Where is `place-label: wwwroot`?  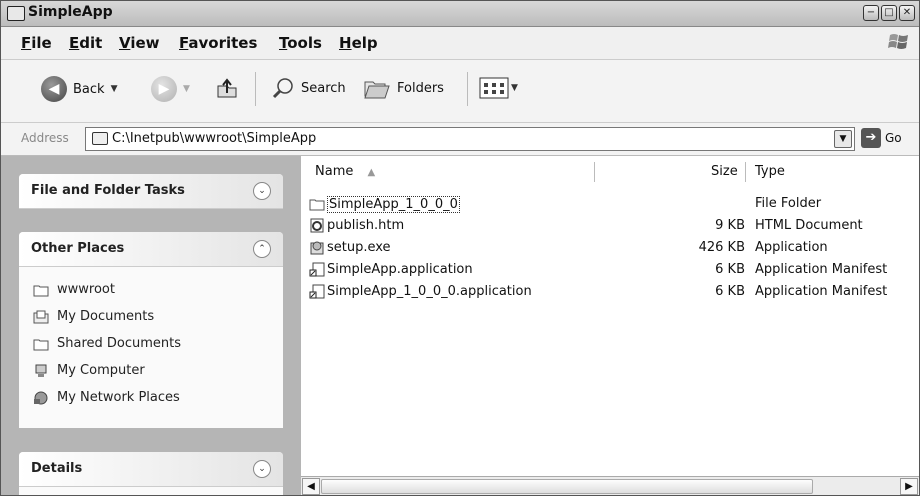 place-label: wwwroot is located at coordinates (86, 289).